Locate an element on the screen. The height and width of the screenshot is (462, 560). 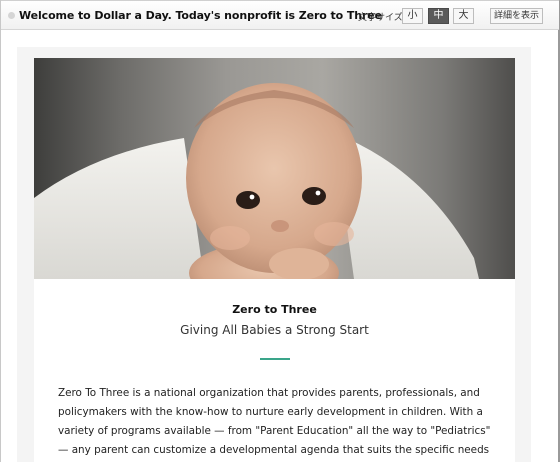
font-size-large-button: 大 is located at coordinates (463, 16).